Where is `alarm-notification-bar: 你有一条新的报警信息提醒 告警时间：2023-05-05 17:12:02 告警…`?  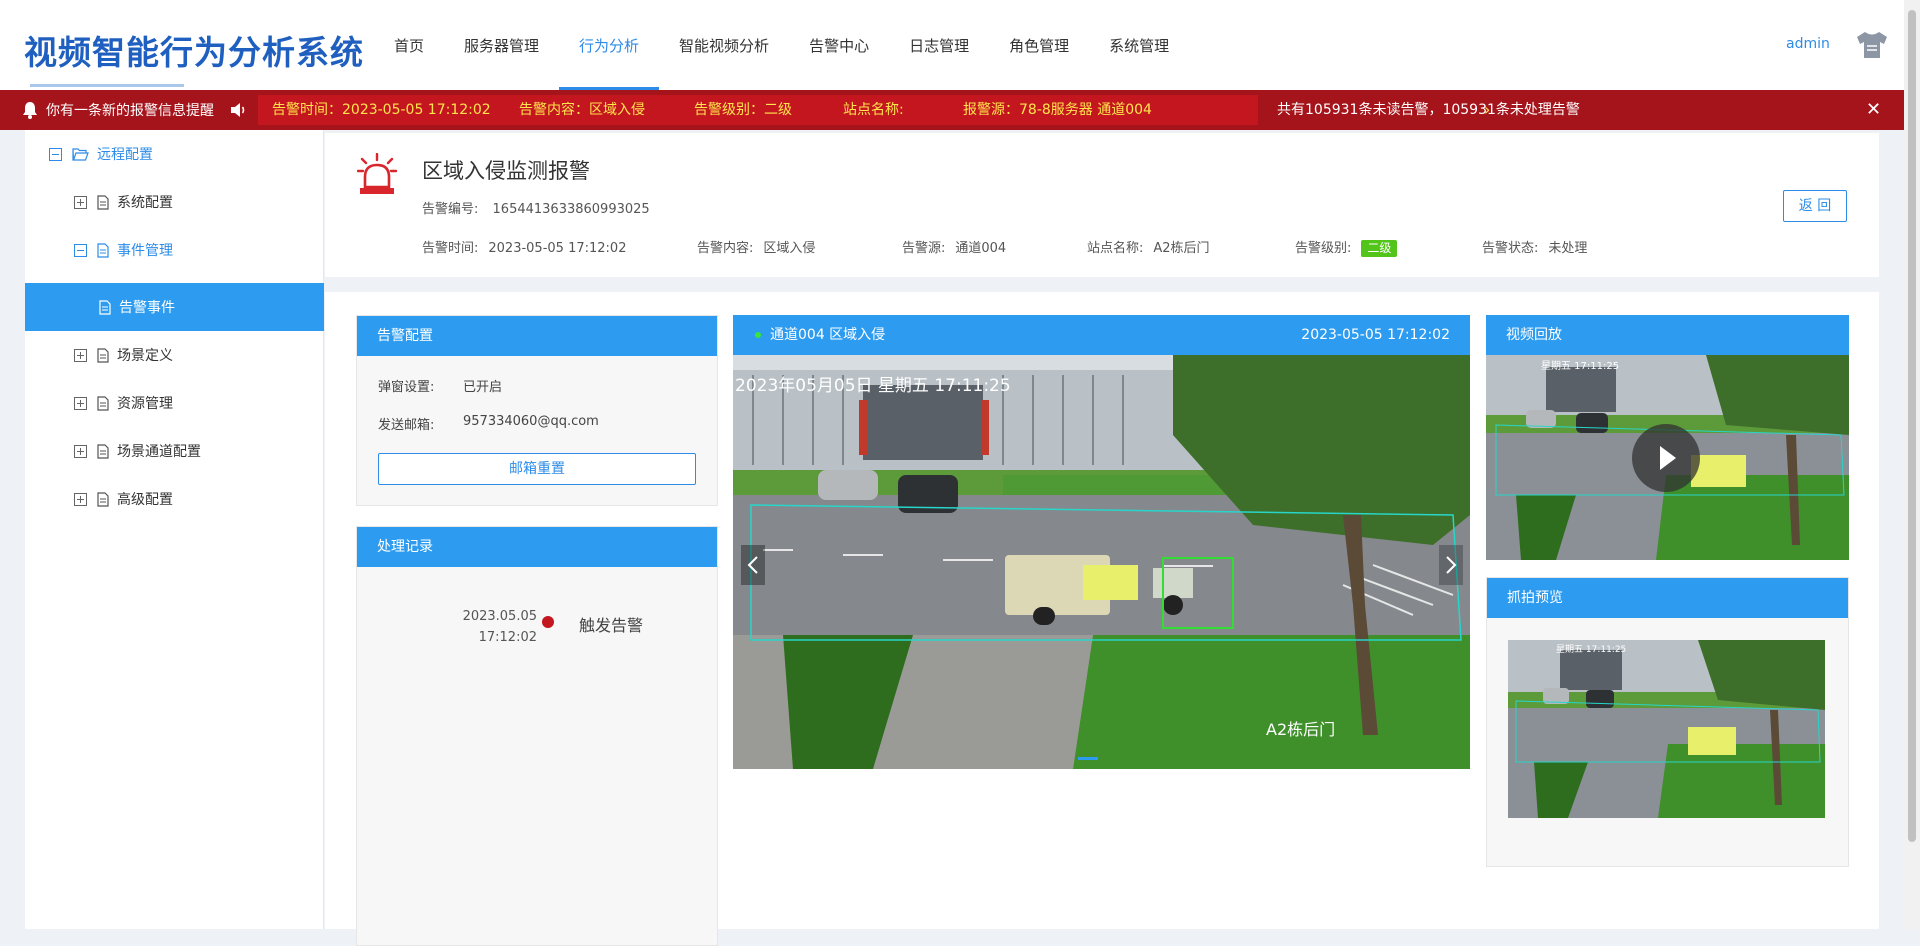 alarm-notification-bar: 你有一条新的报警信息提醒 告警时间：2023-05-05 17:12:02 告警… is located at coordinates (952, 110).